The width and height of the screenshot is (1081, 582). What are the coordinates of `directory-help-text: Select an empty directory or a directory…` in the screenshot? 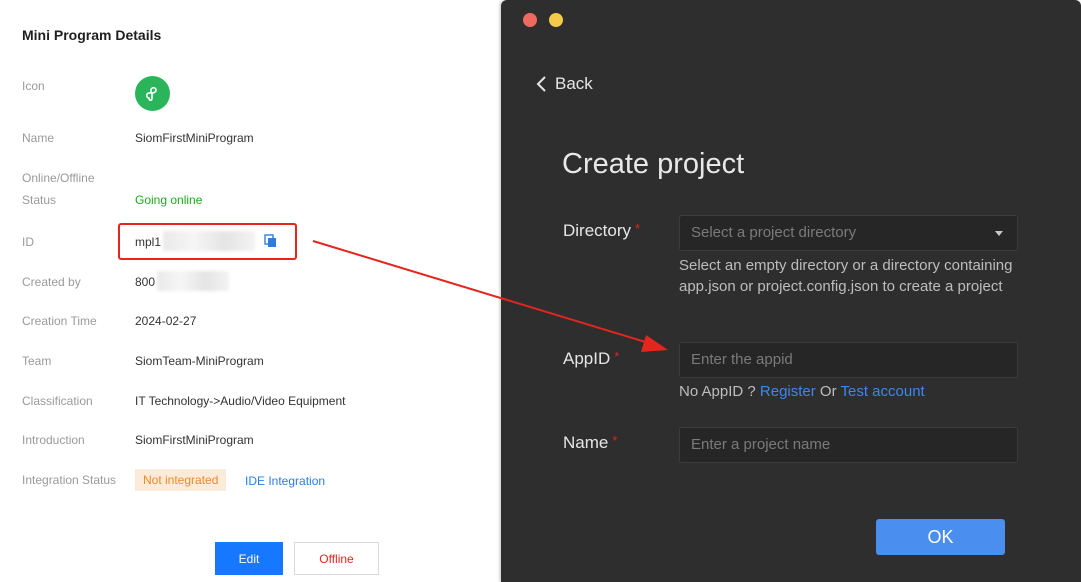 It's located at (846, 276).